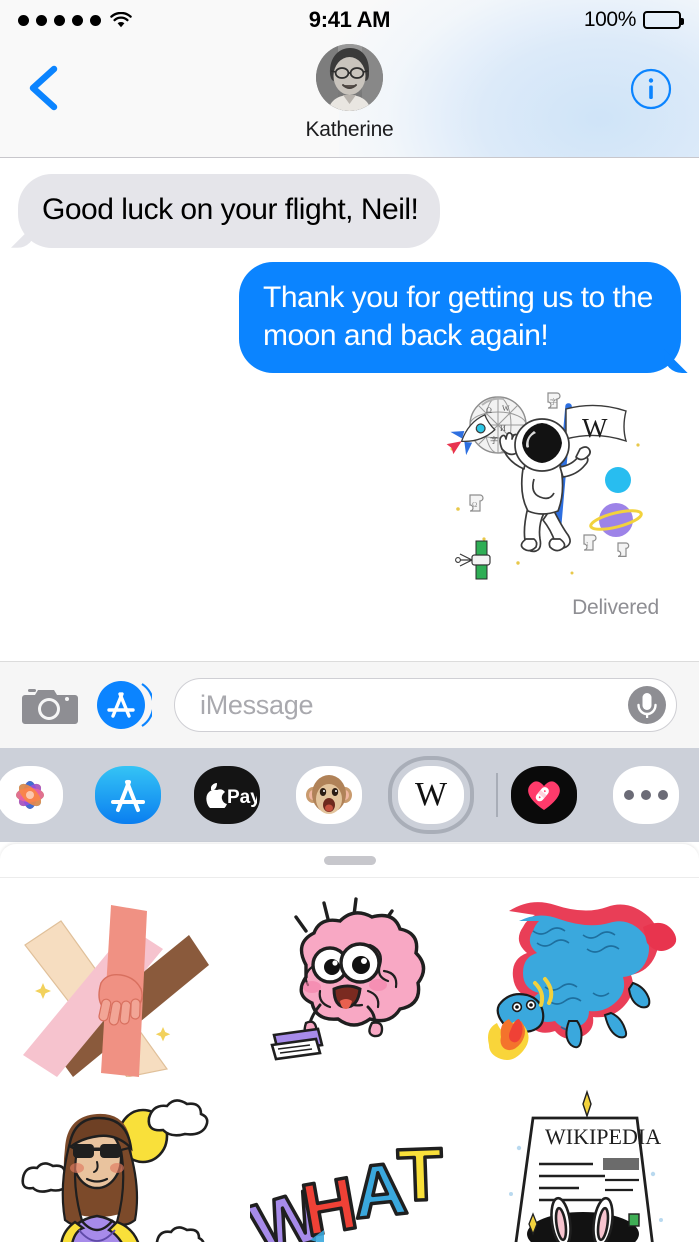 The height and width of the screenshot is (1242, 699). What do you see at coordinates (544, 795) in the screenshot?
I see `health-heart-app` at bounding box center [544, 795].